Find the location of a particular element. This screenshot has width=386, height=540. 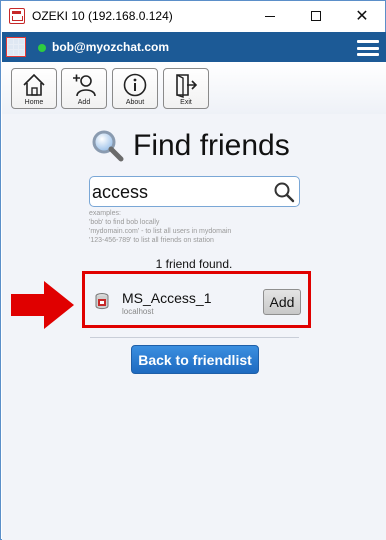

about-label: About is located at coordinates (135, 102).